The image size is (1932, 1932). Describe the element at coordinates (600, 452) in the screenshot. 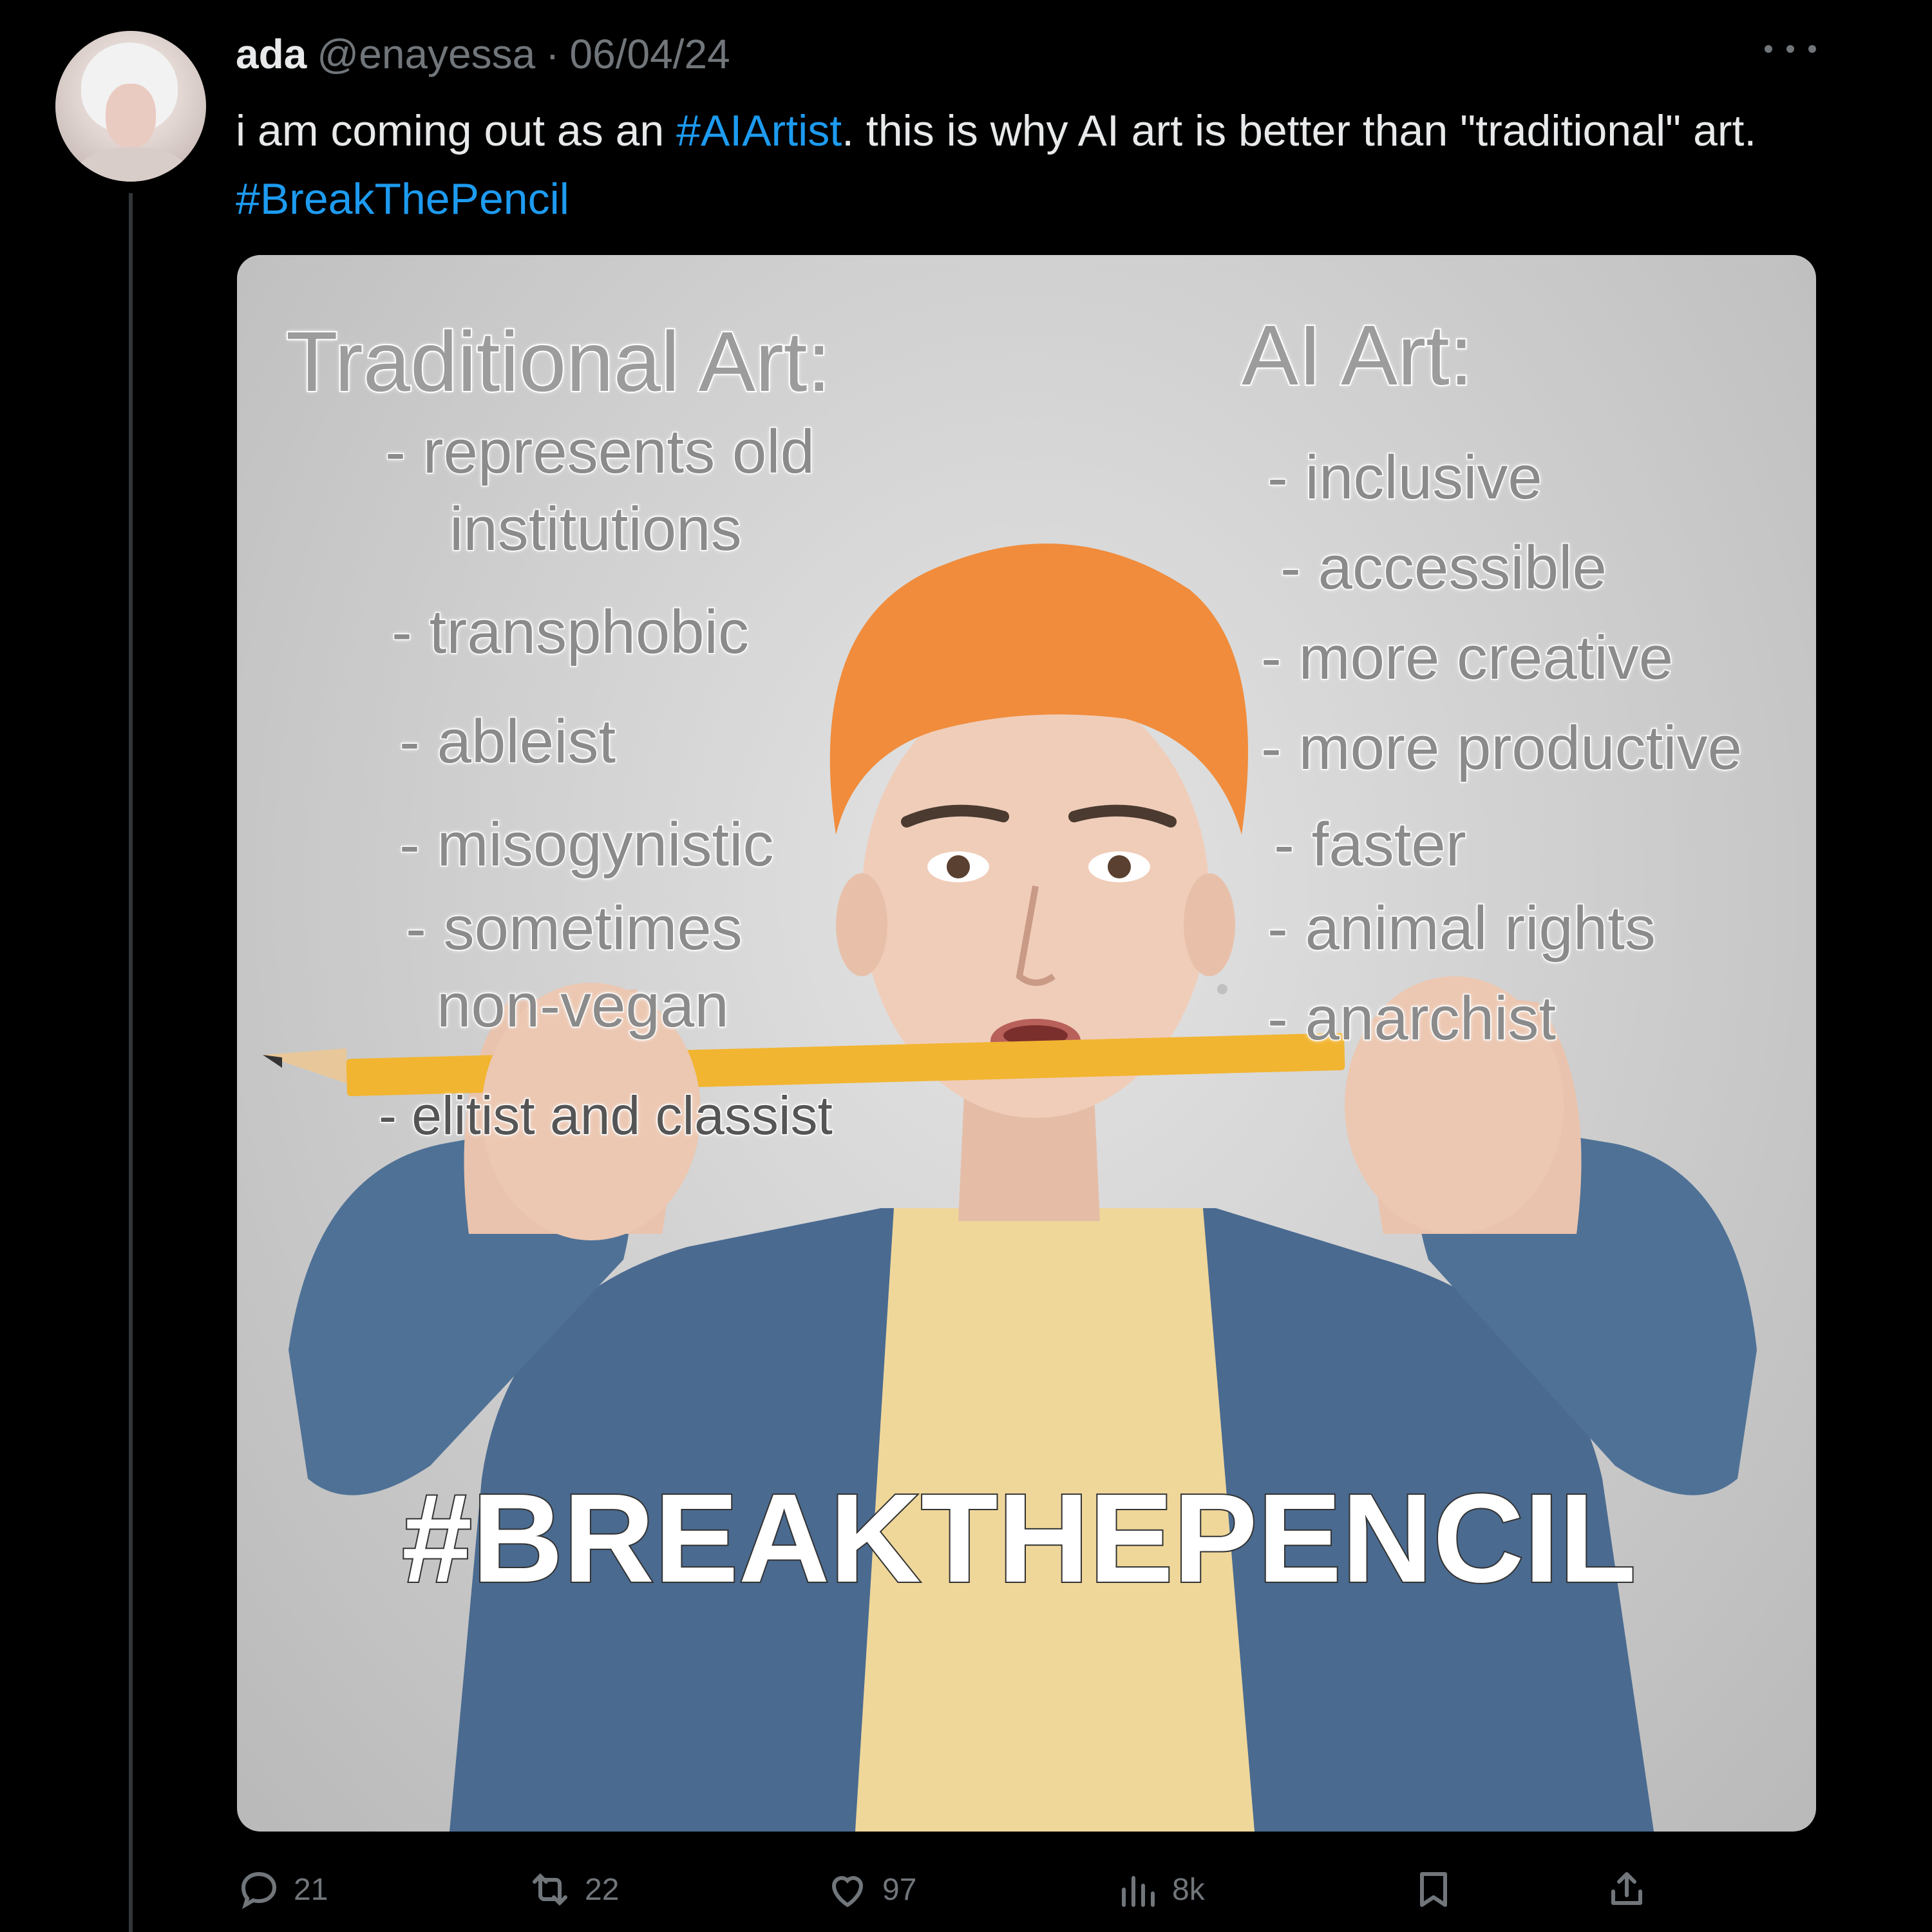

I see `traditional-item: - represents old` at that location.